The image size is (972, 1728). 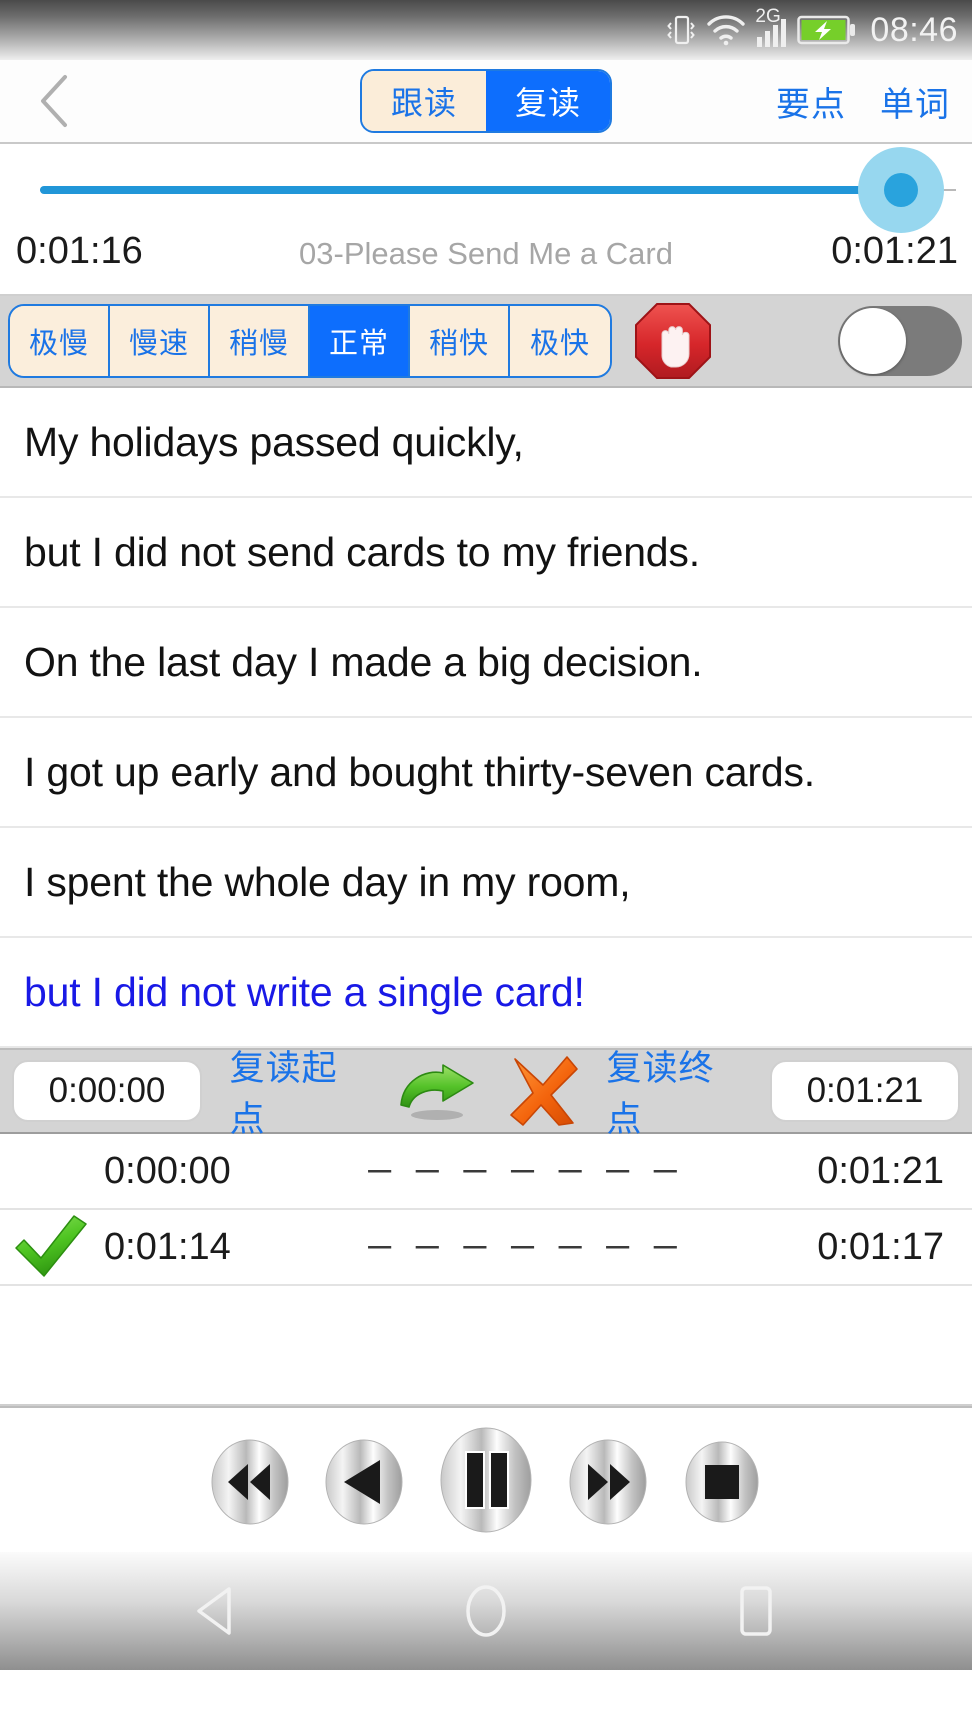 I want to click on vocabulary-link: 单词, so click(x=915, y=101).